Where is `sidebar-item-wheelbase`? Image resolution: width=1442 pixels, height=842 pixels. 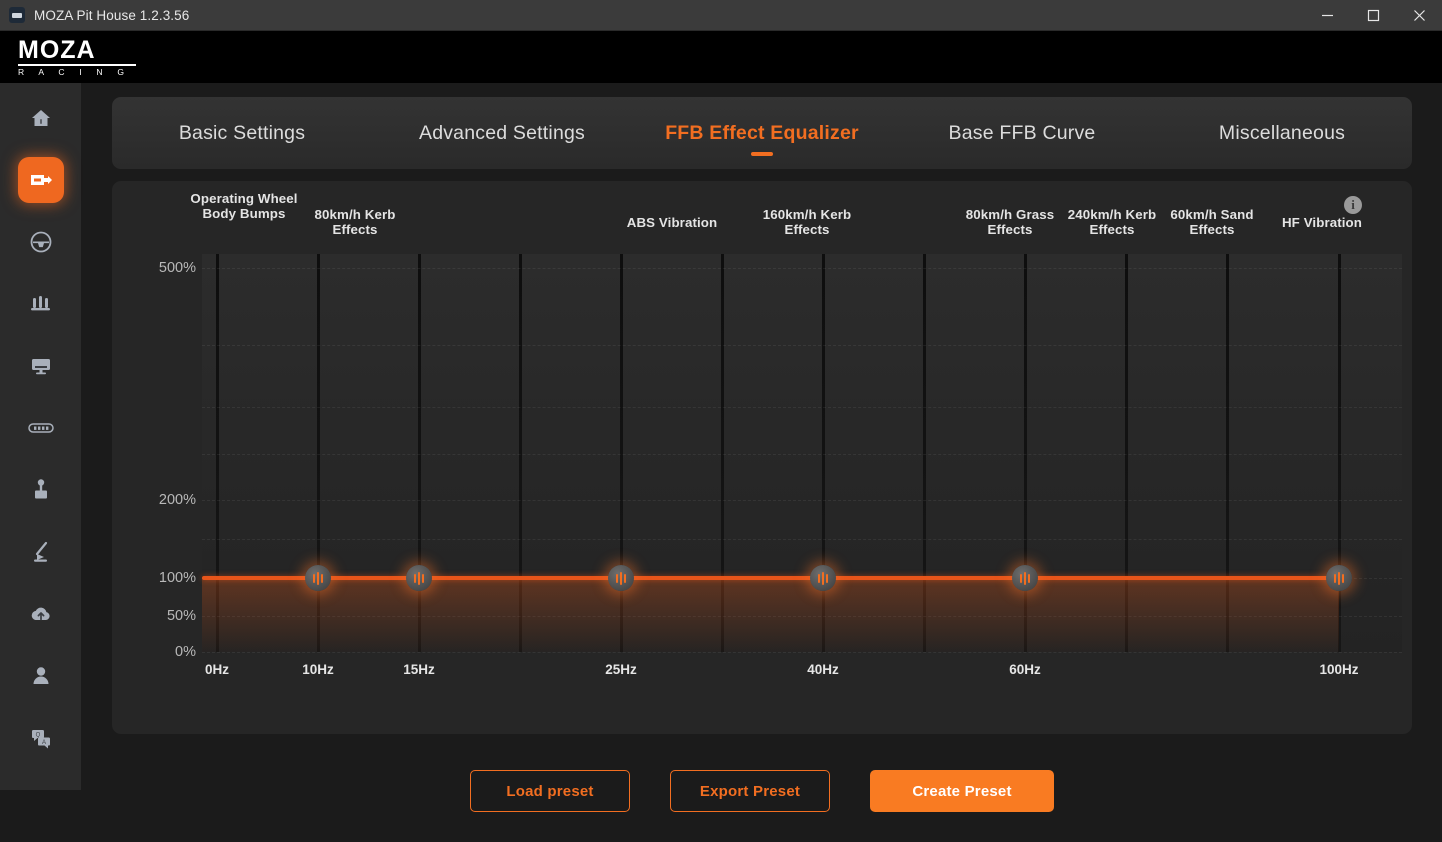
sidebar-item-wheelbase is located at coordinates (40, 180).